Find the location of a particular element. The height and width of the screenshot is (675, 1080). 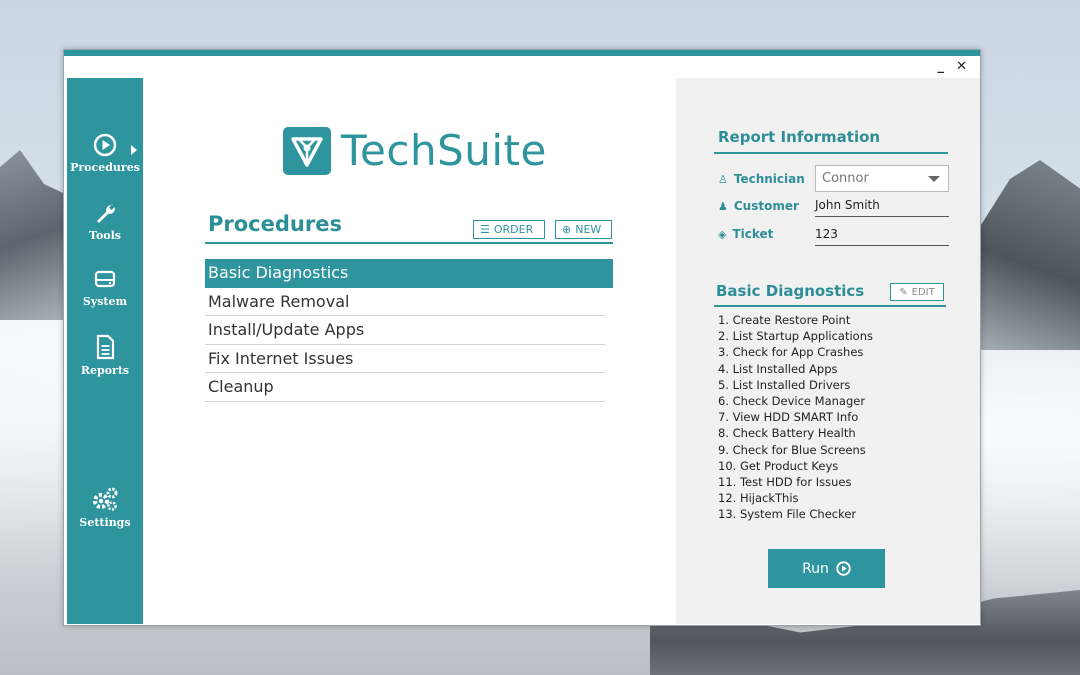

sidebar-item-reports: Reports is located at coordinates (105, 355).